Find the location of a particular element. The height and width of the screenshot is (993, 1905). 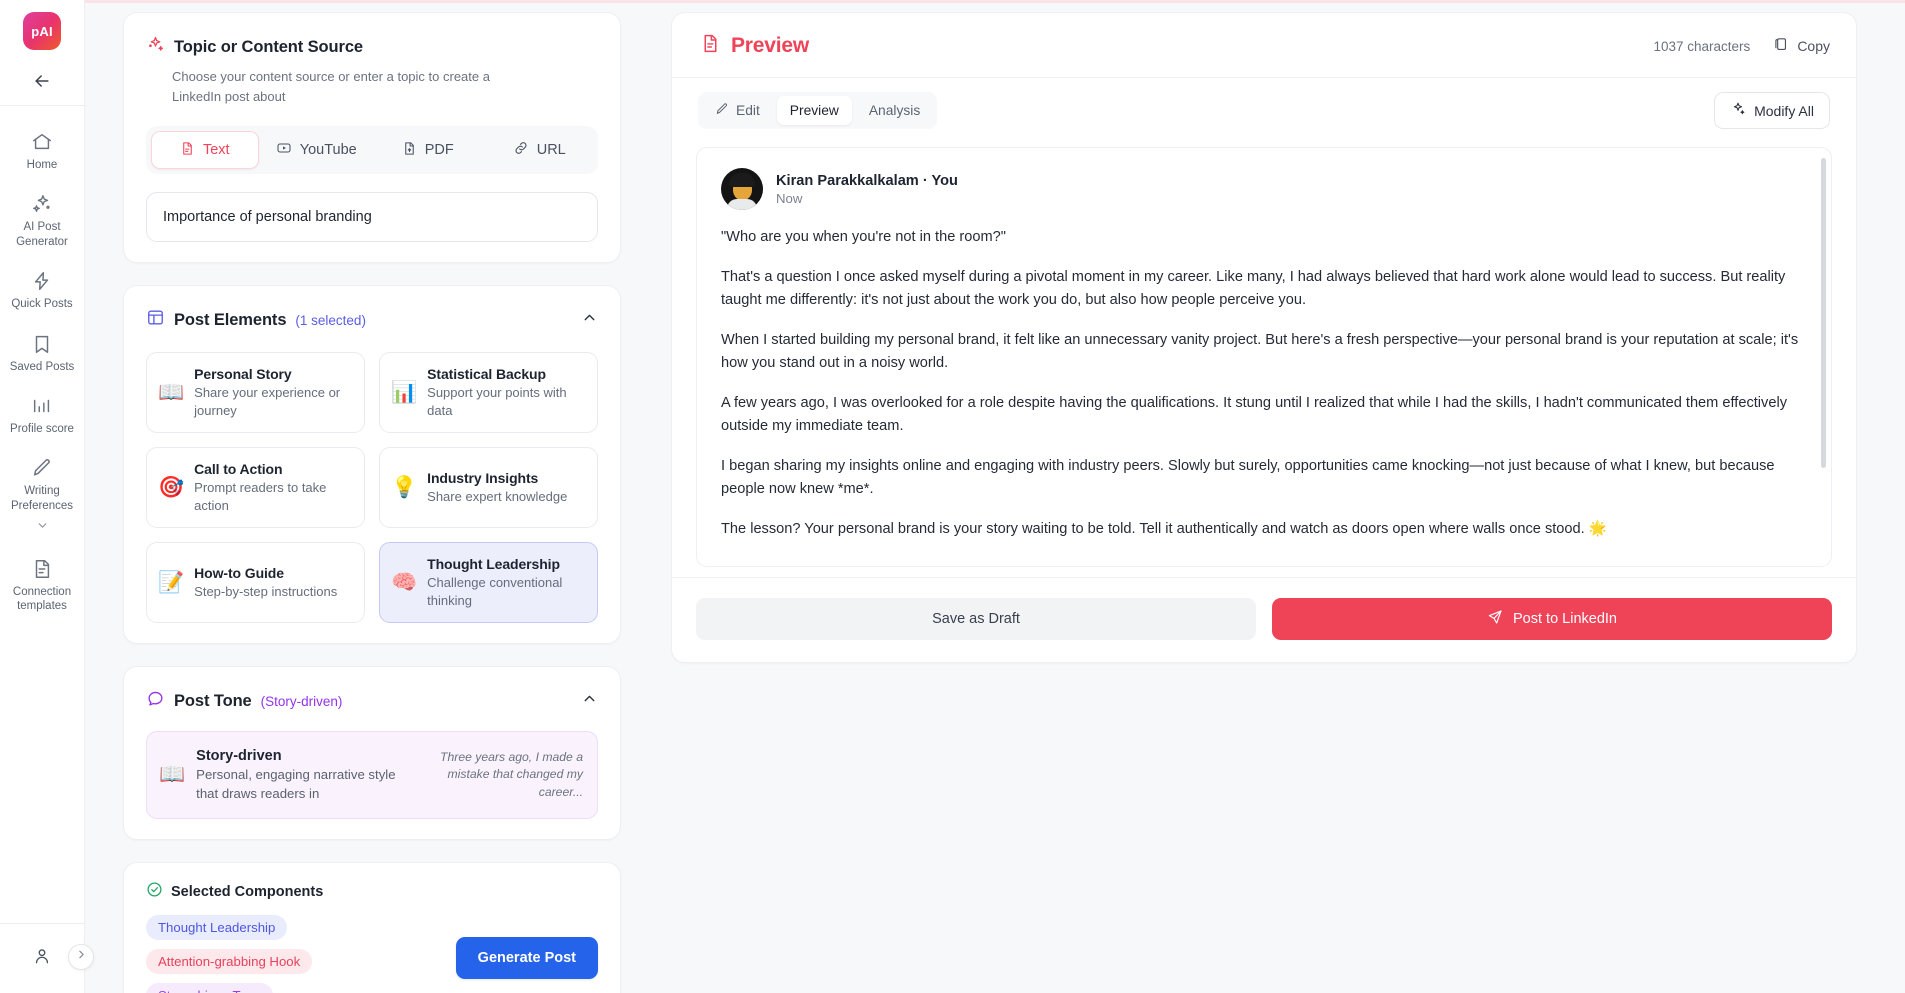

pdf-icon is located at coordinates (409, 150).